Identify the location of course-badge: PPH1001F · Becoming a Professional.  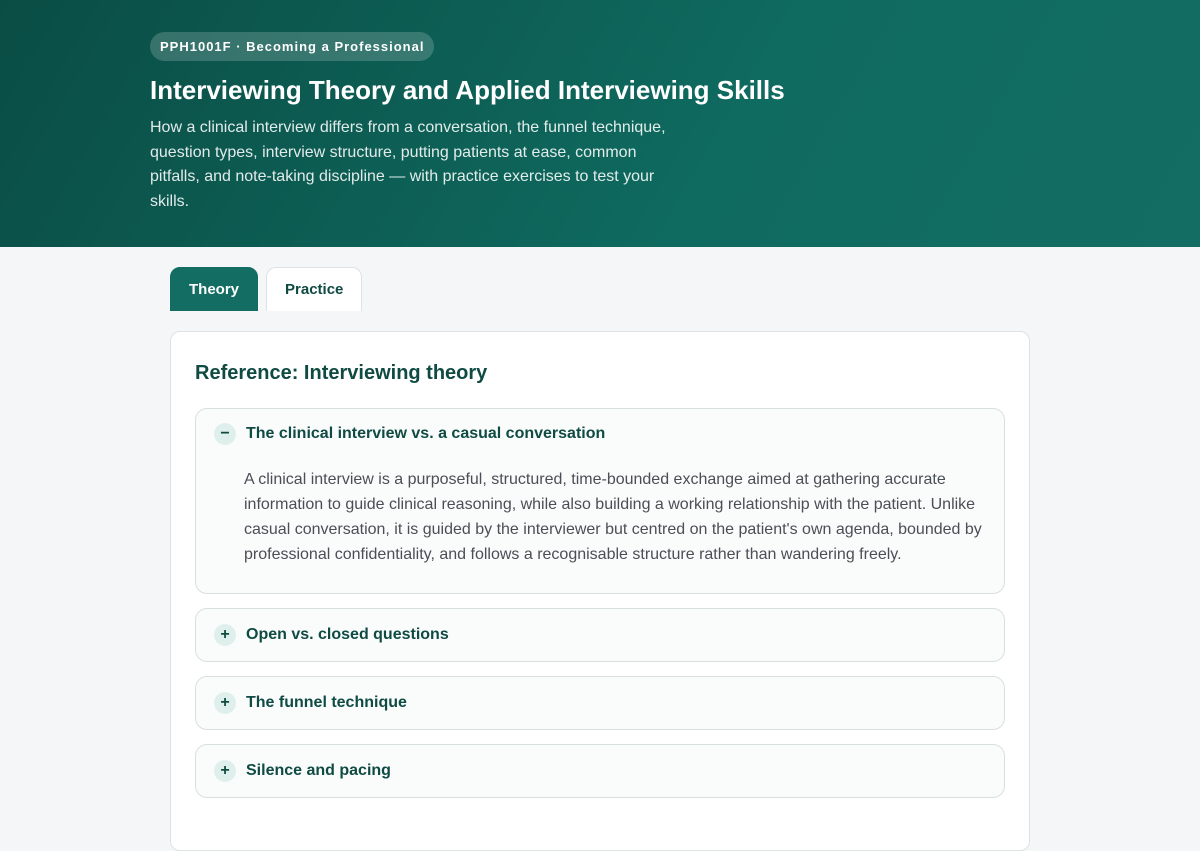
(292, 46).